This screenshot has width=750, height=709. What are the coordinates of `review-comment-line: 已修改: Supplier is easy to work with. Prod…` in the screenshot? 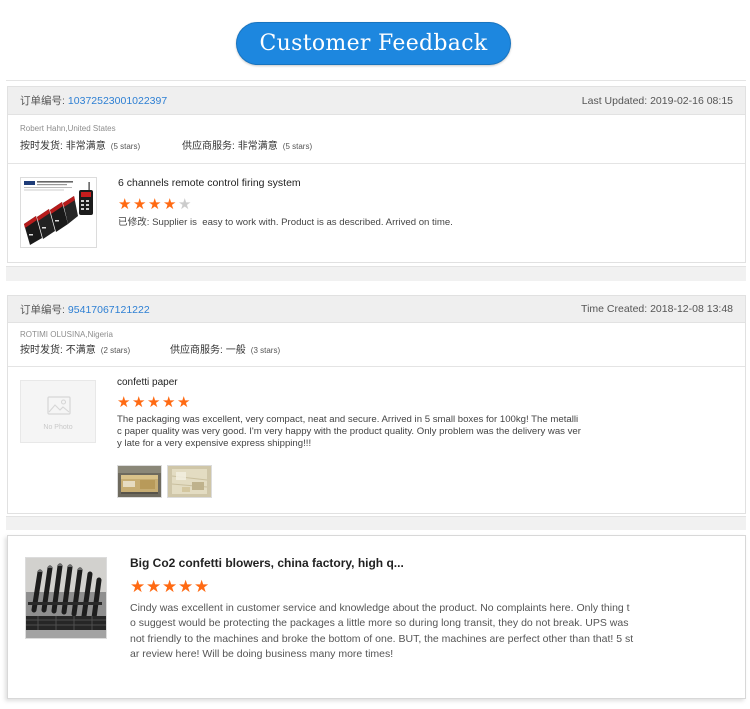 It's located at (285, 222).